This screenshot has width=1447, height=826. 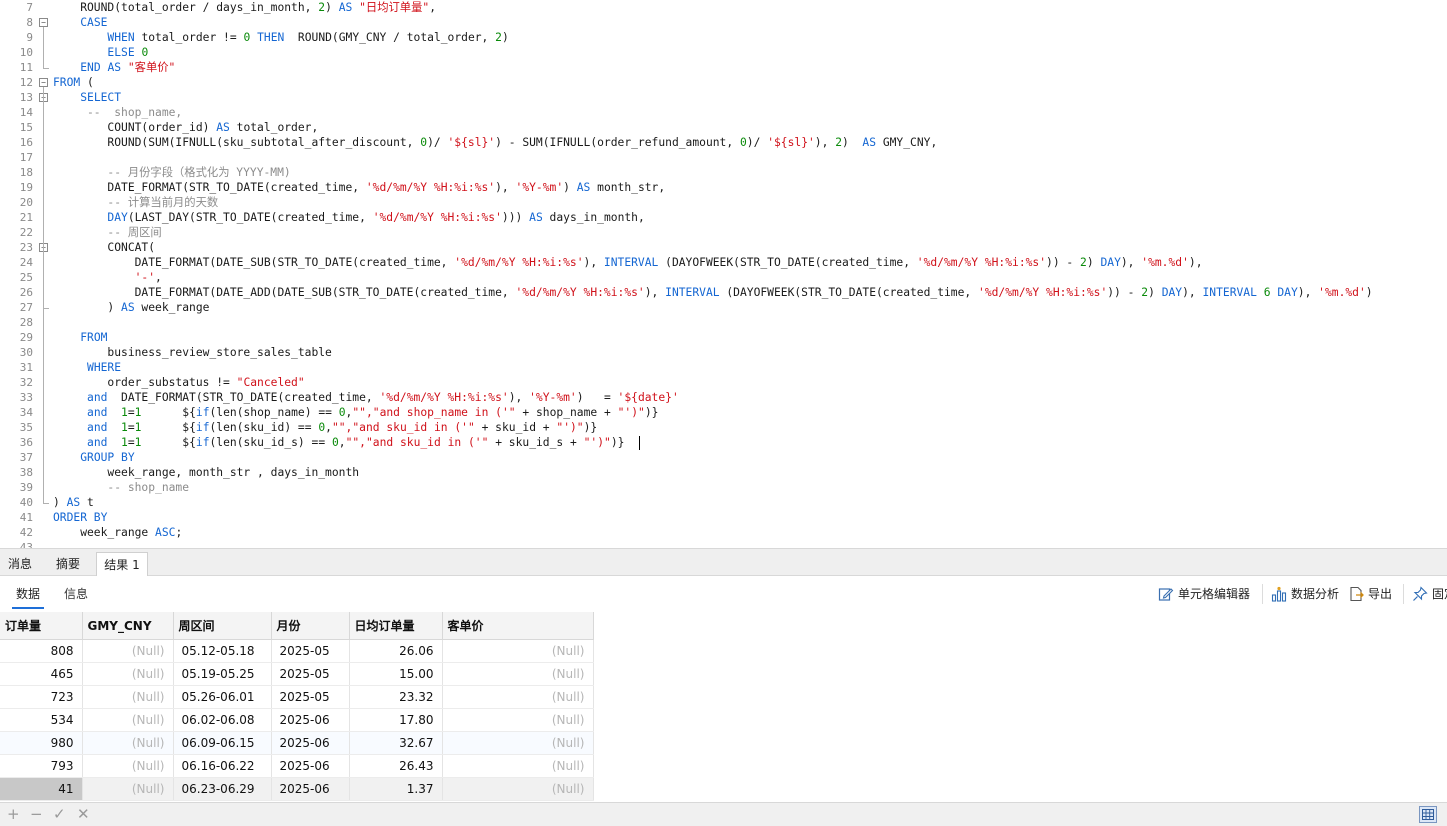 What do you see at coordinates (1429, 594) in the screenshot?
I see `pin-button: 固定` at bounding box center [1429, 594].